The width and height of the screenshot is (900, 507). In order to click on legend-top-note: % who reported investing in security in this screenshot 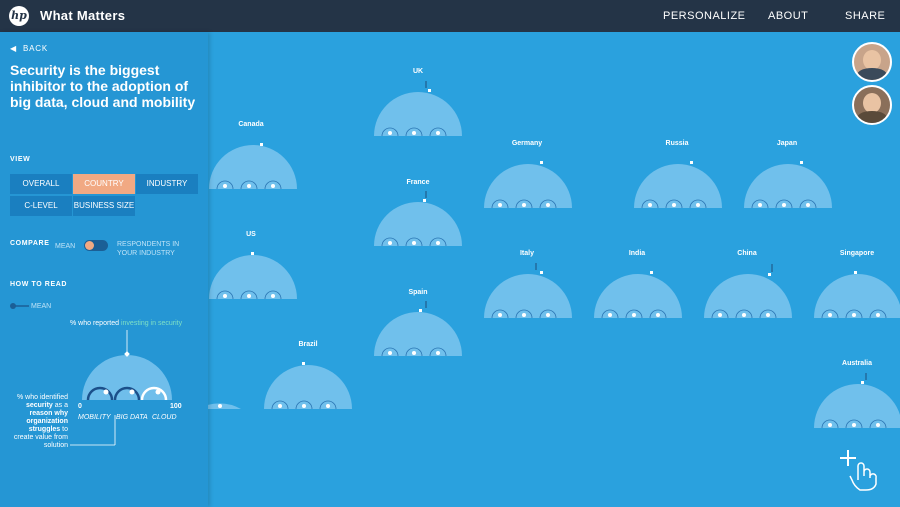, I will do `click(126, 324)`.